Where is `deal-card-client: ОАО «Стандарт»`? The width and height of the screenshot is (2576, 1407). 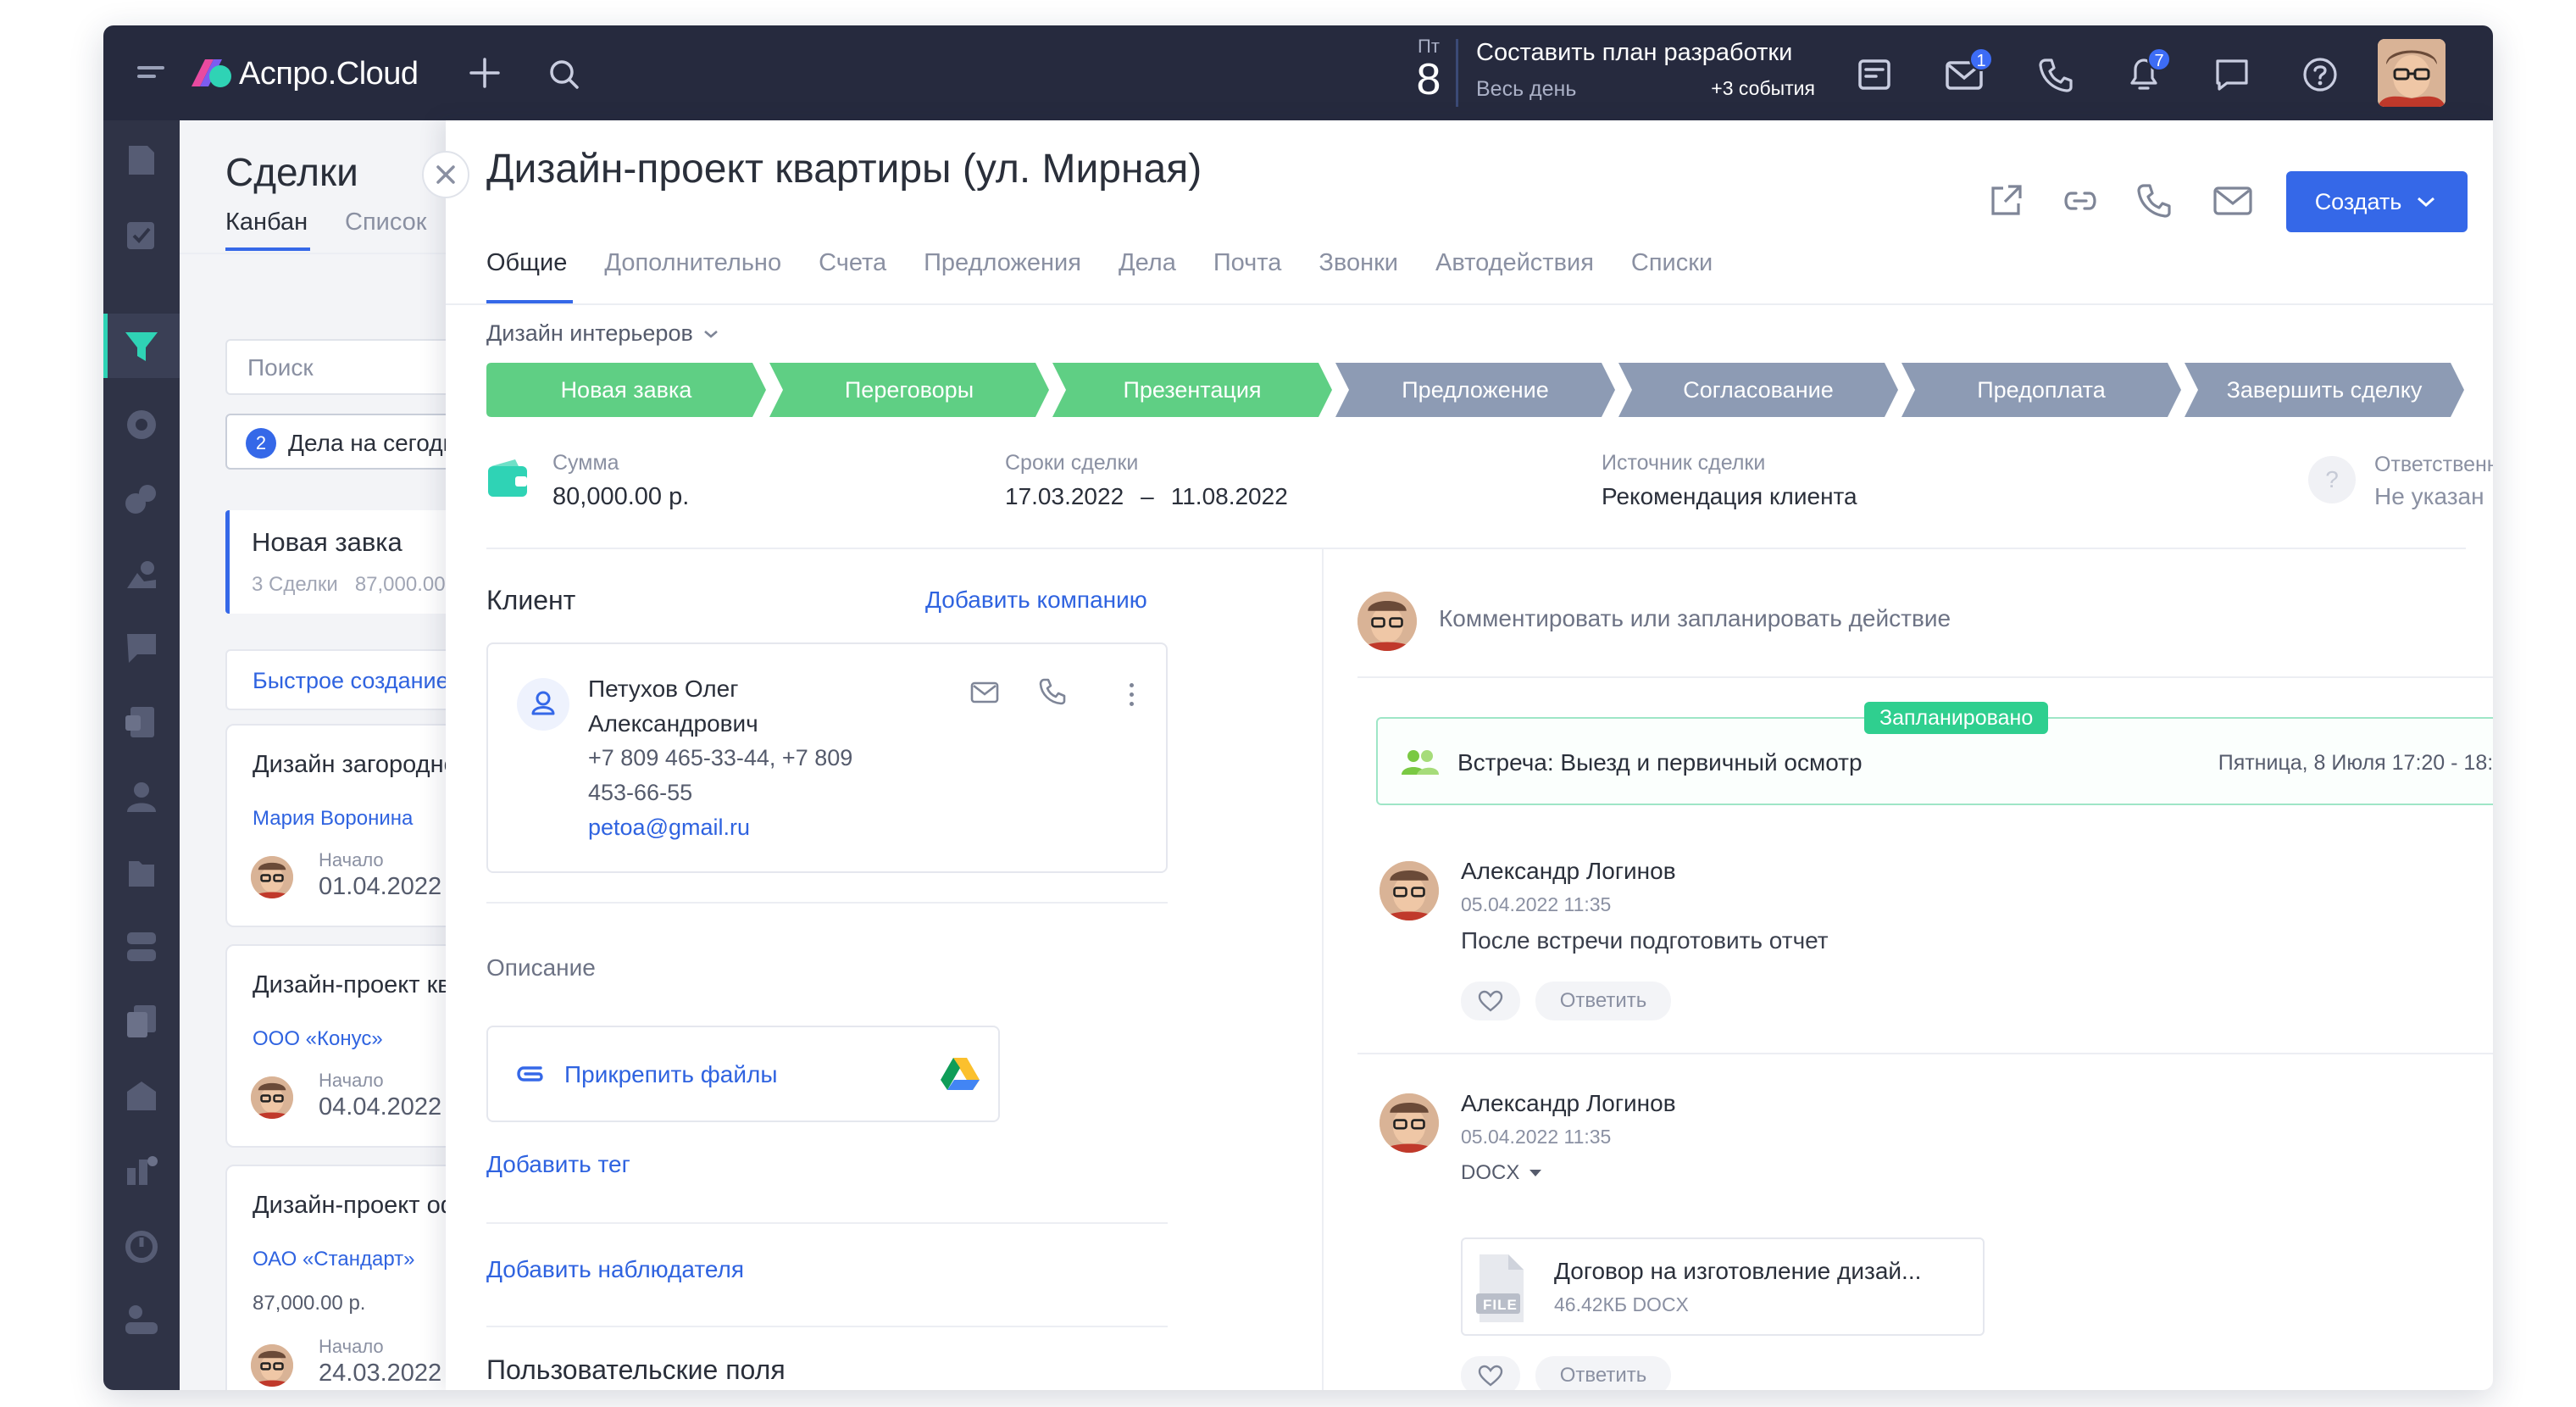 deal-card-client: ОАО «Стандарт» is located at coordinates (333, 1260).